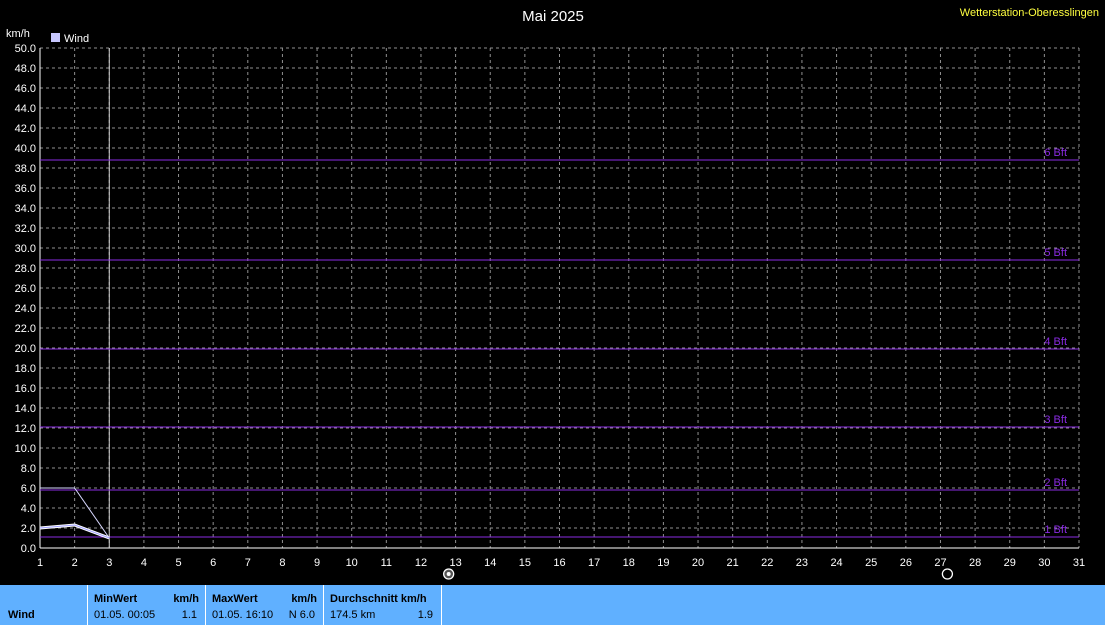  What do you see at coordinates (55, 37) in the screenshot?
I see `legend-swatch` at bounding box center [55, 37].